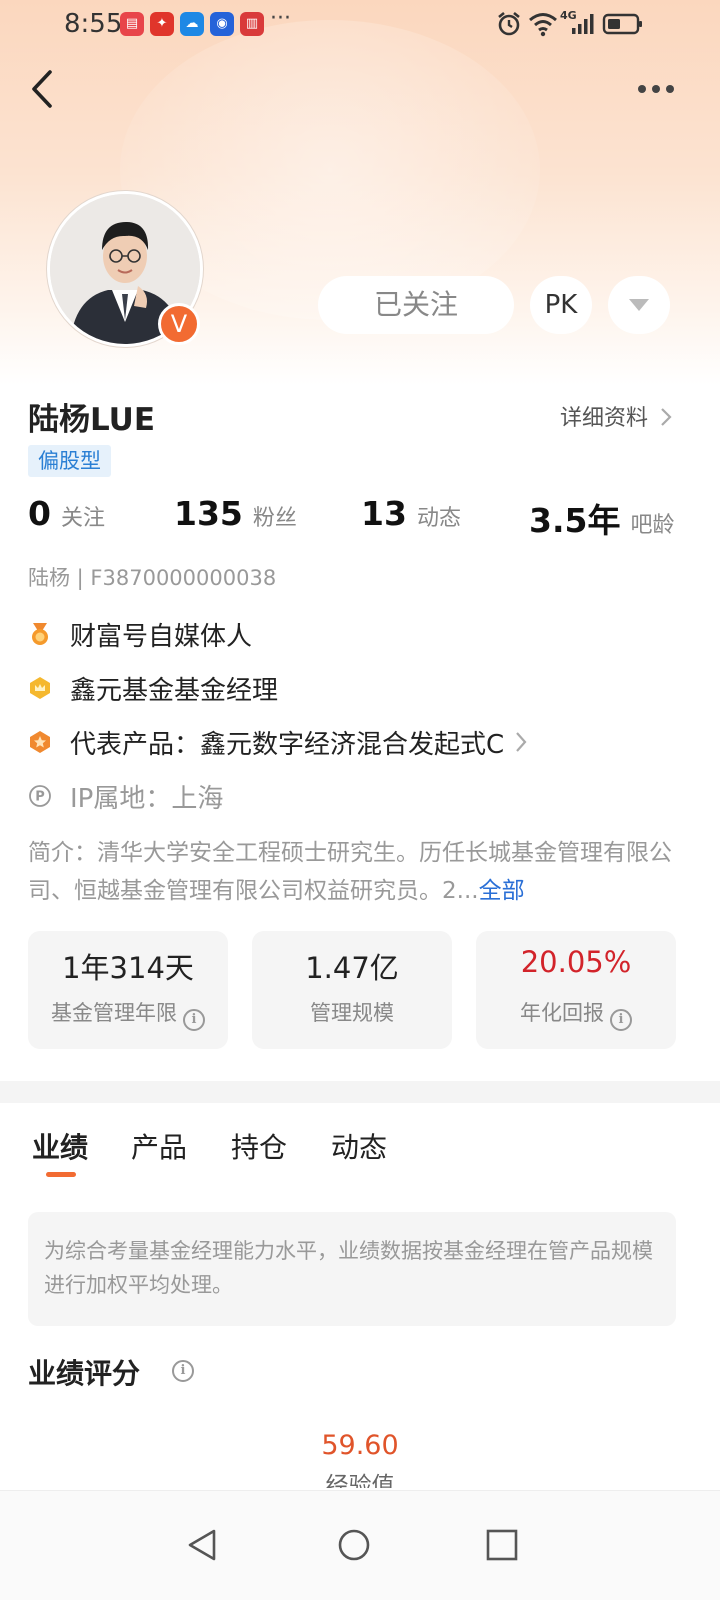 The image size is (720, 1600). Describe the element at coordinates (360, 1445) in the screenshot. I see `performance-score: 59.60` at that location.